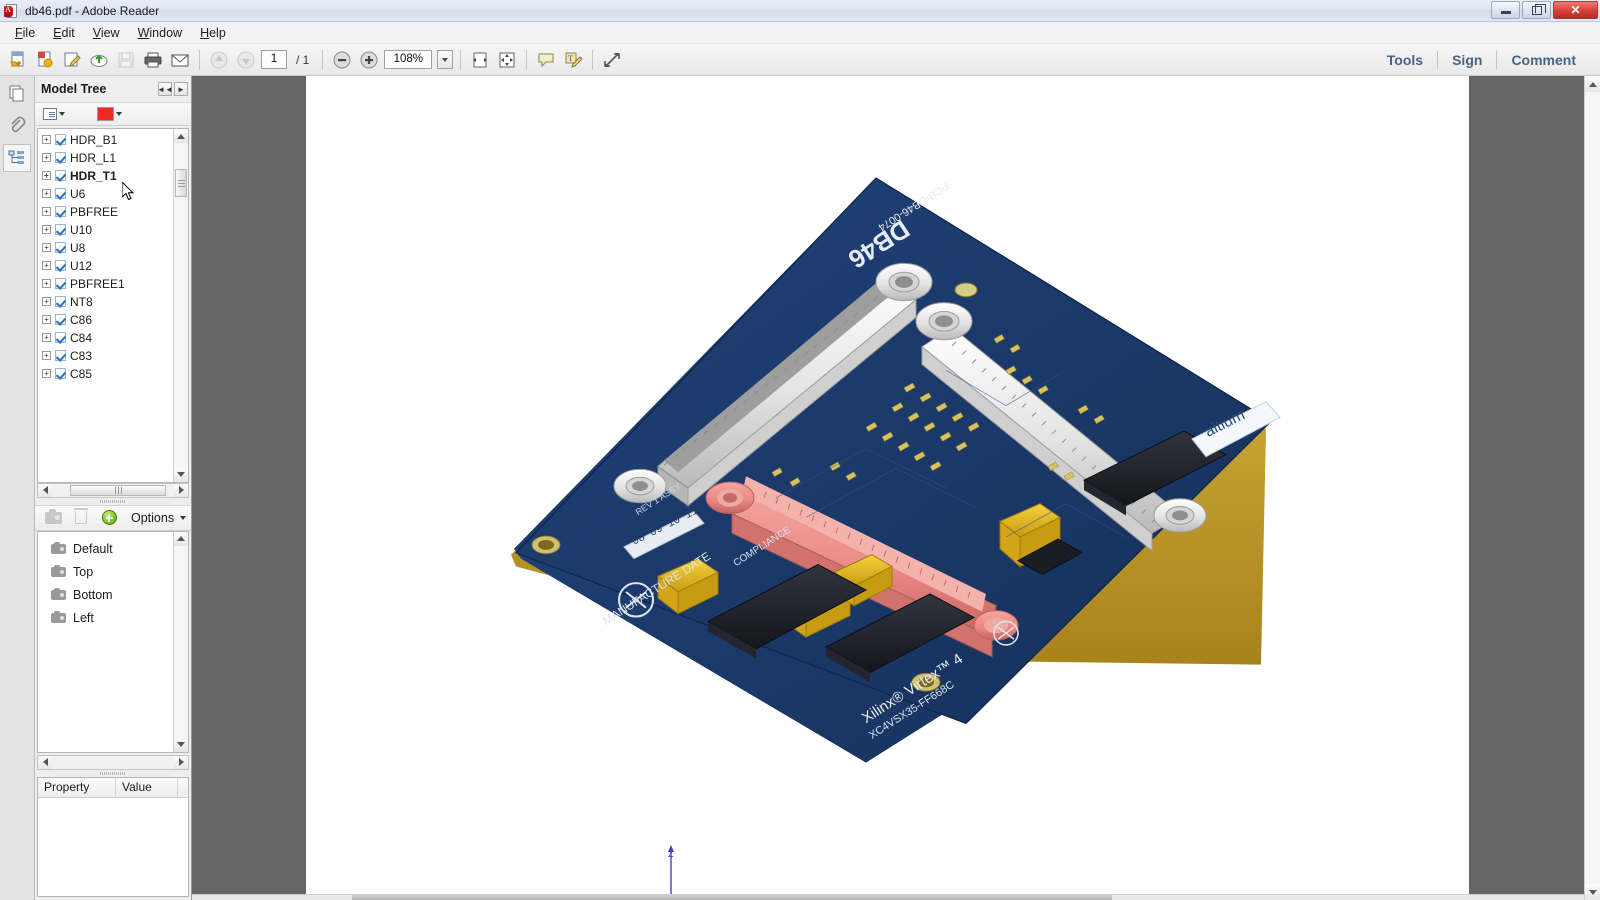  What do you see at coordinates (105, 595) in the screenshot?
I see `view-item-bottom: Bottom` at bounding box center [105, 595].